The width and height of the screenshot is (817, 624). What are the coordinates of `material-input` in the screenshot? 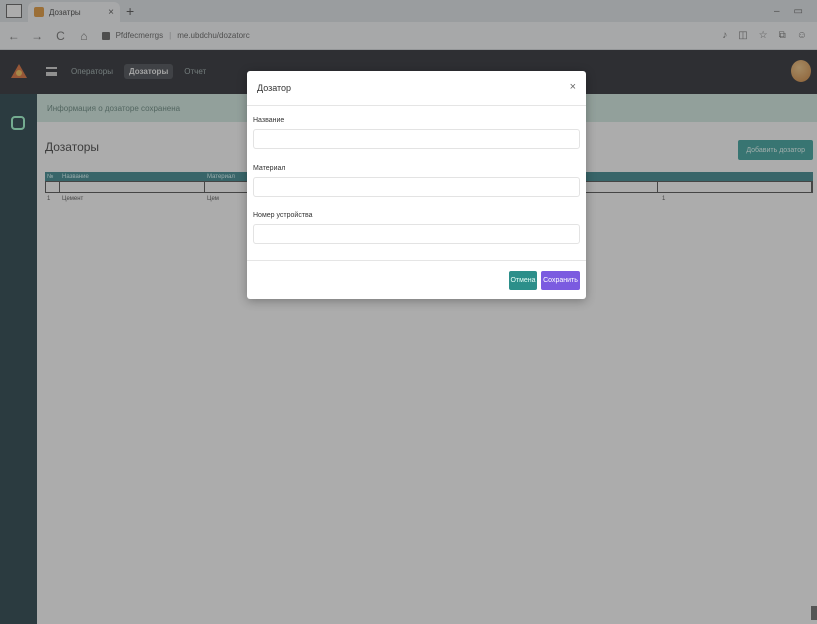 It's located at (416, 187).